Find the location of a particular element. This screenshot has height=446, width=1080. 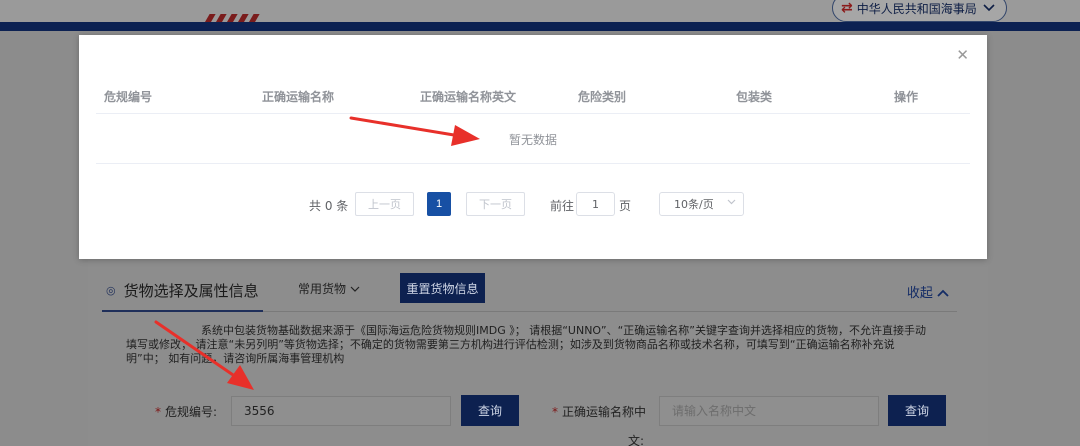

page-size-value: 10条/页 is located at coordinates (694, 204).